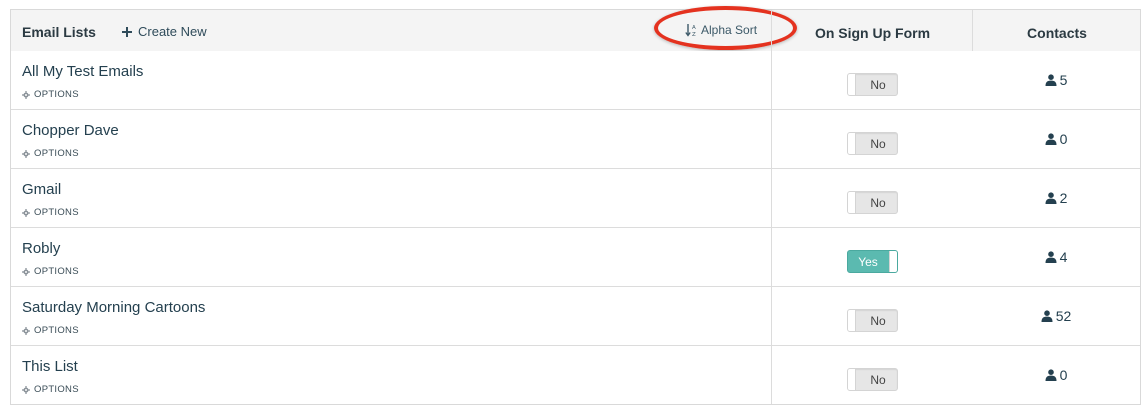 This screenshot has width=1148, height=416. Describe the element at coordinates (404, 28) in the screenshot. I see `header-email-lists-cell: Email Lists Create New A Z Alpha Sort` at that location.